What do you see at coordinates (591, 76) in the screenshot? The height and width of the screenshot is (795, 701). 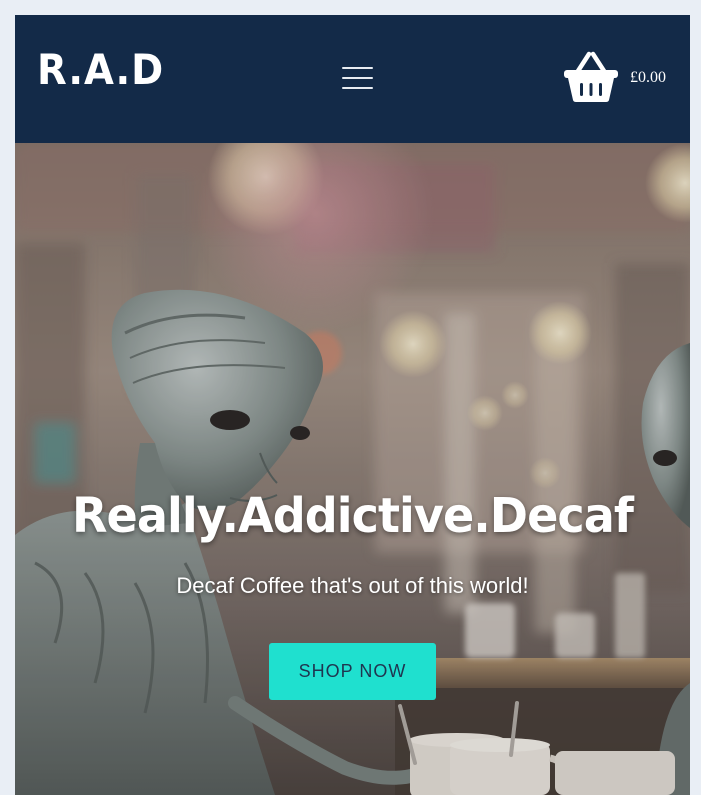 I see `shopping-basket-icon` at bounding box center [591, 76].